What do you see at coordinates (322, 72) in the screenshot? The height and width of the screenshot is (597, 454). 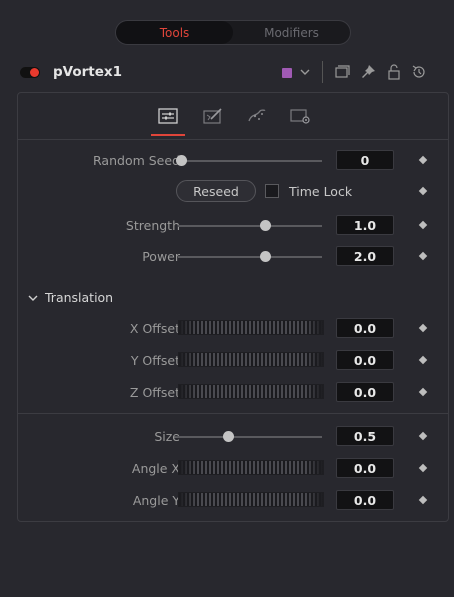 I see `header-divider` at bounding box center [322, 72].